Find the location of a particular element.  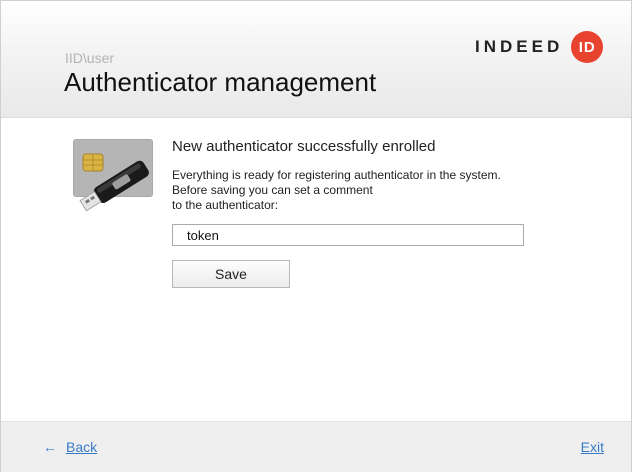

message-line: to the authenticator: is located at coordinates (225, 205).